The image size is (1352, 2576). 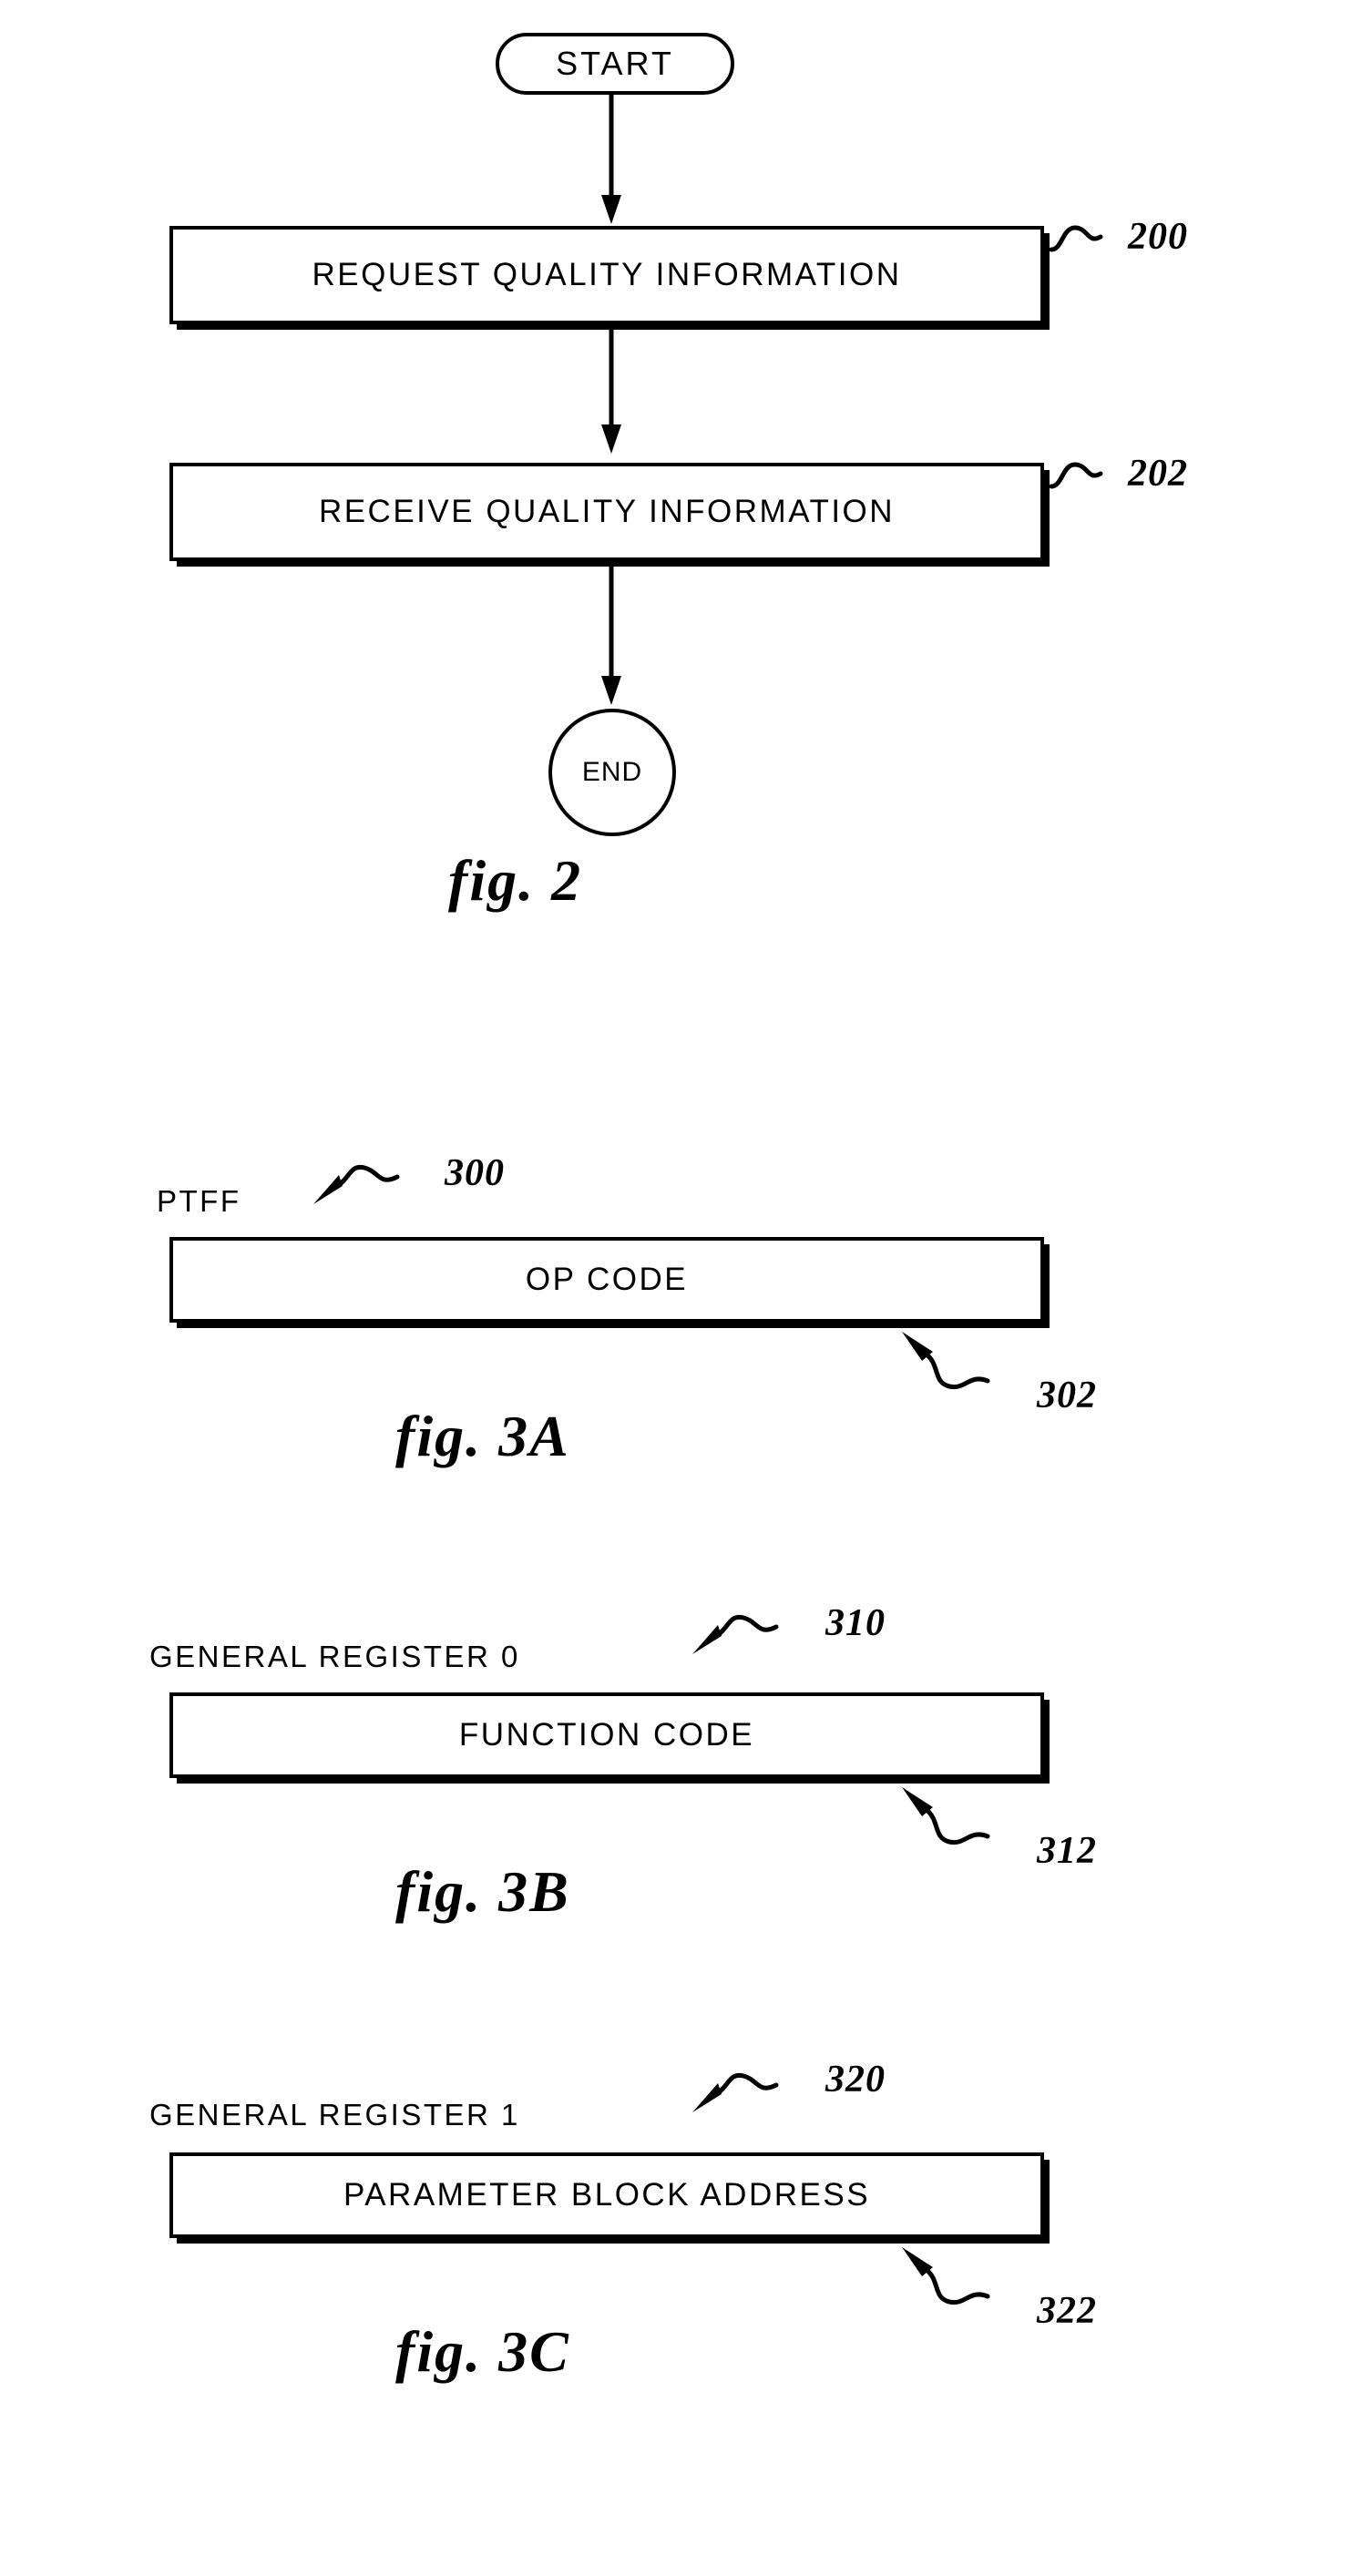 What do you see at coordinates (855, 1623) in the screenshot?
I see `reference-number-310: 310` at bounding box center [855, 1623].